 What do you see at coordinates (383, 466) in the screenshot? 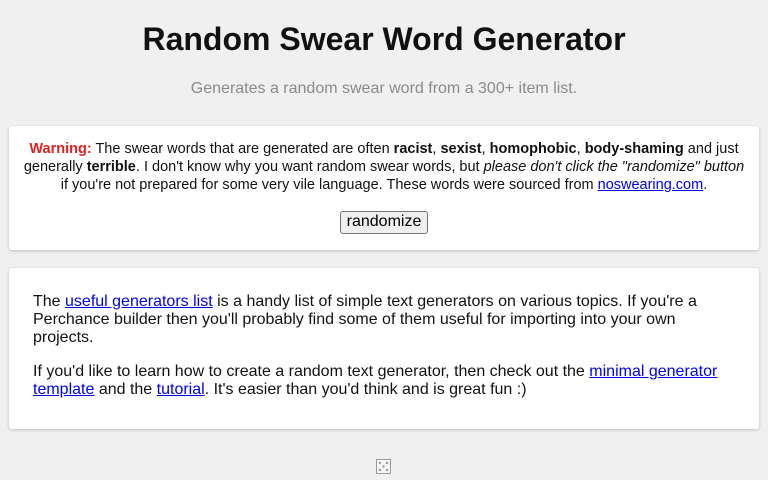
I see `dice-icon` at bounding box center [383, 466].